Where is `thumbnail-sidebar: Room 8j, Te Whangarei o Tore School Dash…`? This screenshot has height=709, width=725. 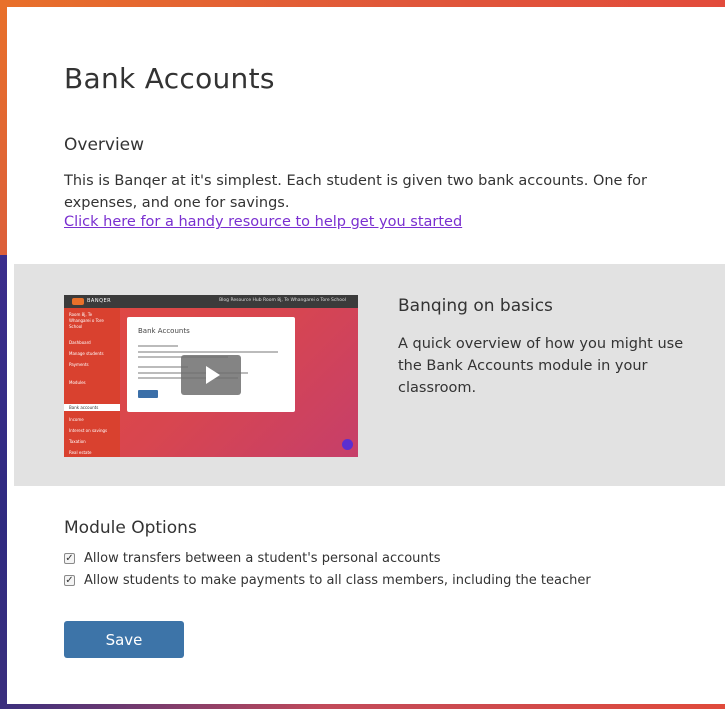 thumbnail-sidebar: Room 8j, Te Whangarei o Tore School Dash… is located at coordinates (92, 382).